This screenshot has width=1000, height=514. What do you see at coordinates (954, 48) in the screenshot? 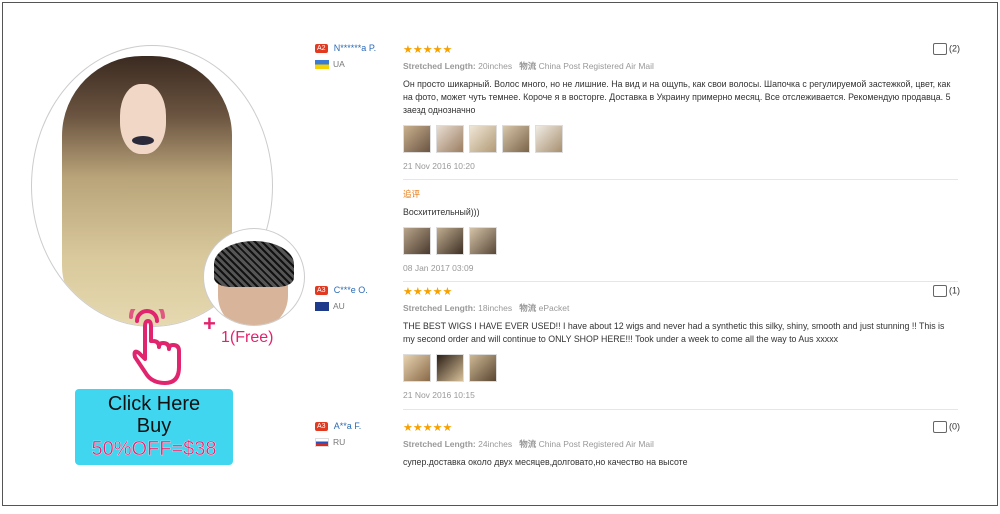
I see `helpful-count: (2)` at bounding box center [954, 48].